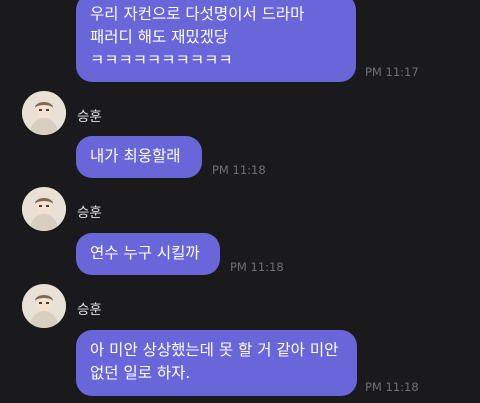 The width and height of the screenshot is (480, 403). I want to click on message-bubble: 연수 누구 시킬까, so click(148, 254).